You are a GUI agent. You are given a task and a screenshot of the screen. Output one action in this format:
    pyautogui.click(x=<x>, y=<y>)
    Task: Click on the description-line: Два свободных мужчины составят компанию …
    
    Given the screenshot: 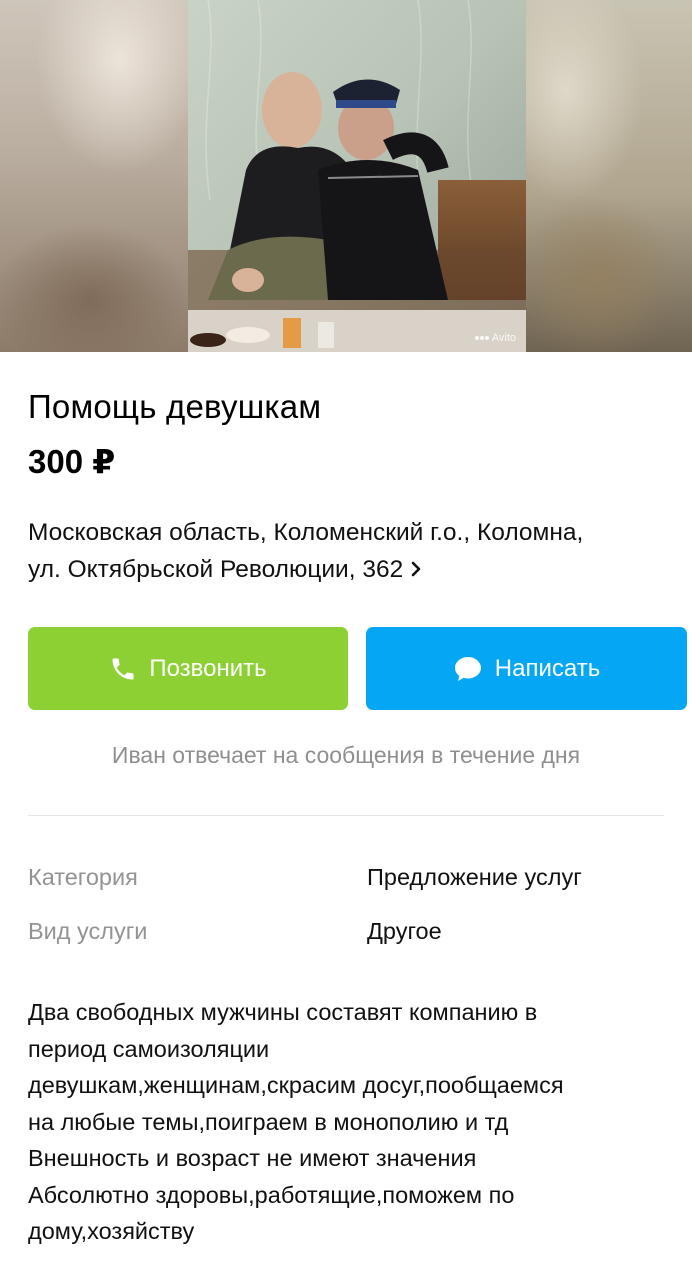 What is the action you would take?
    pyautogui.click(x=283, y=1012)
    